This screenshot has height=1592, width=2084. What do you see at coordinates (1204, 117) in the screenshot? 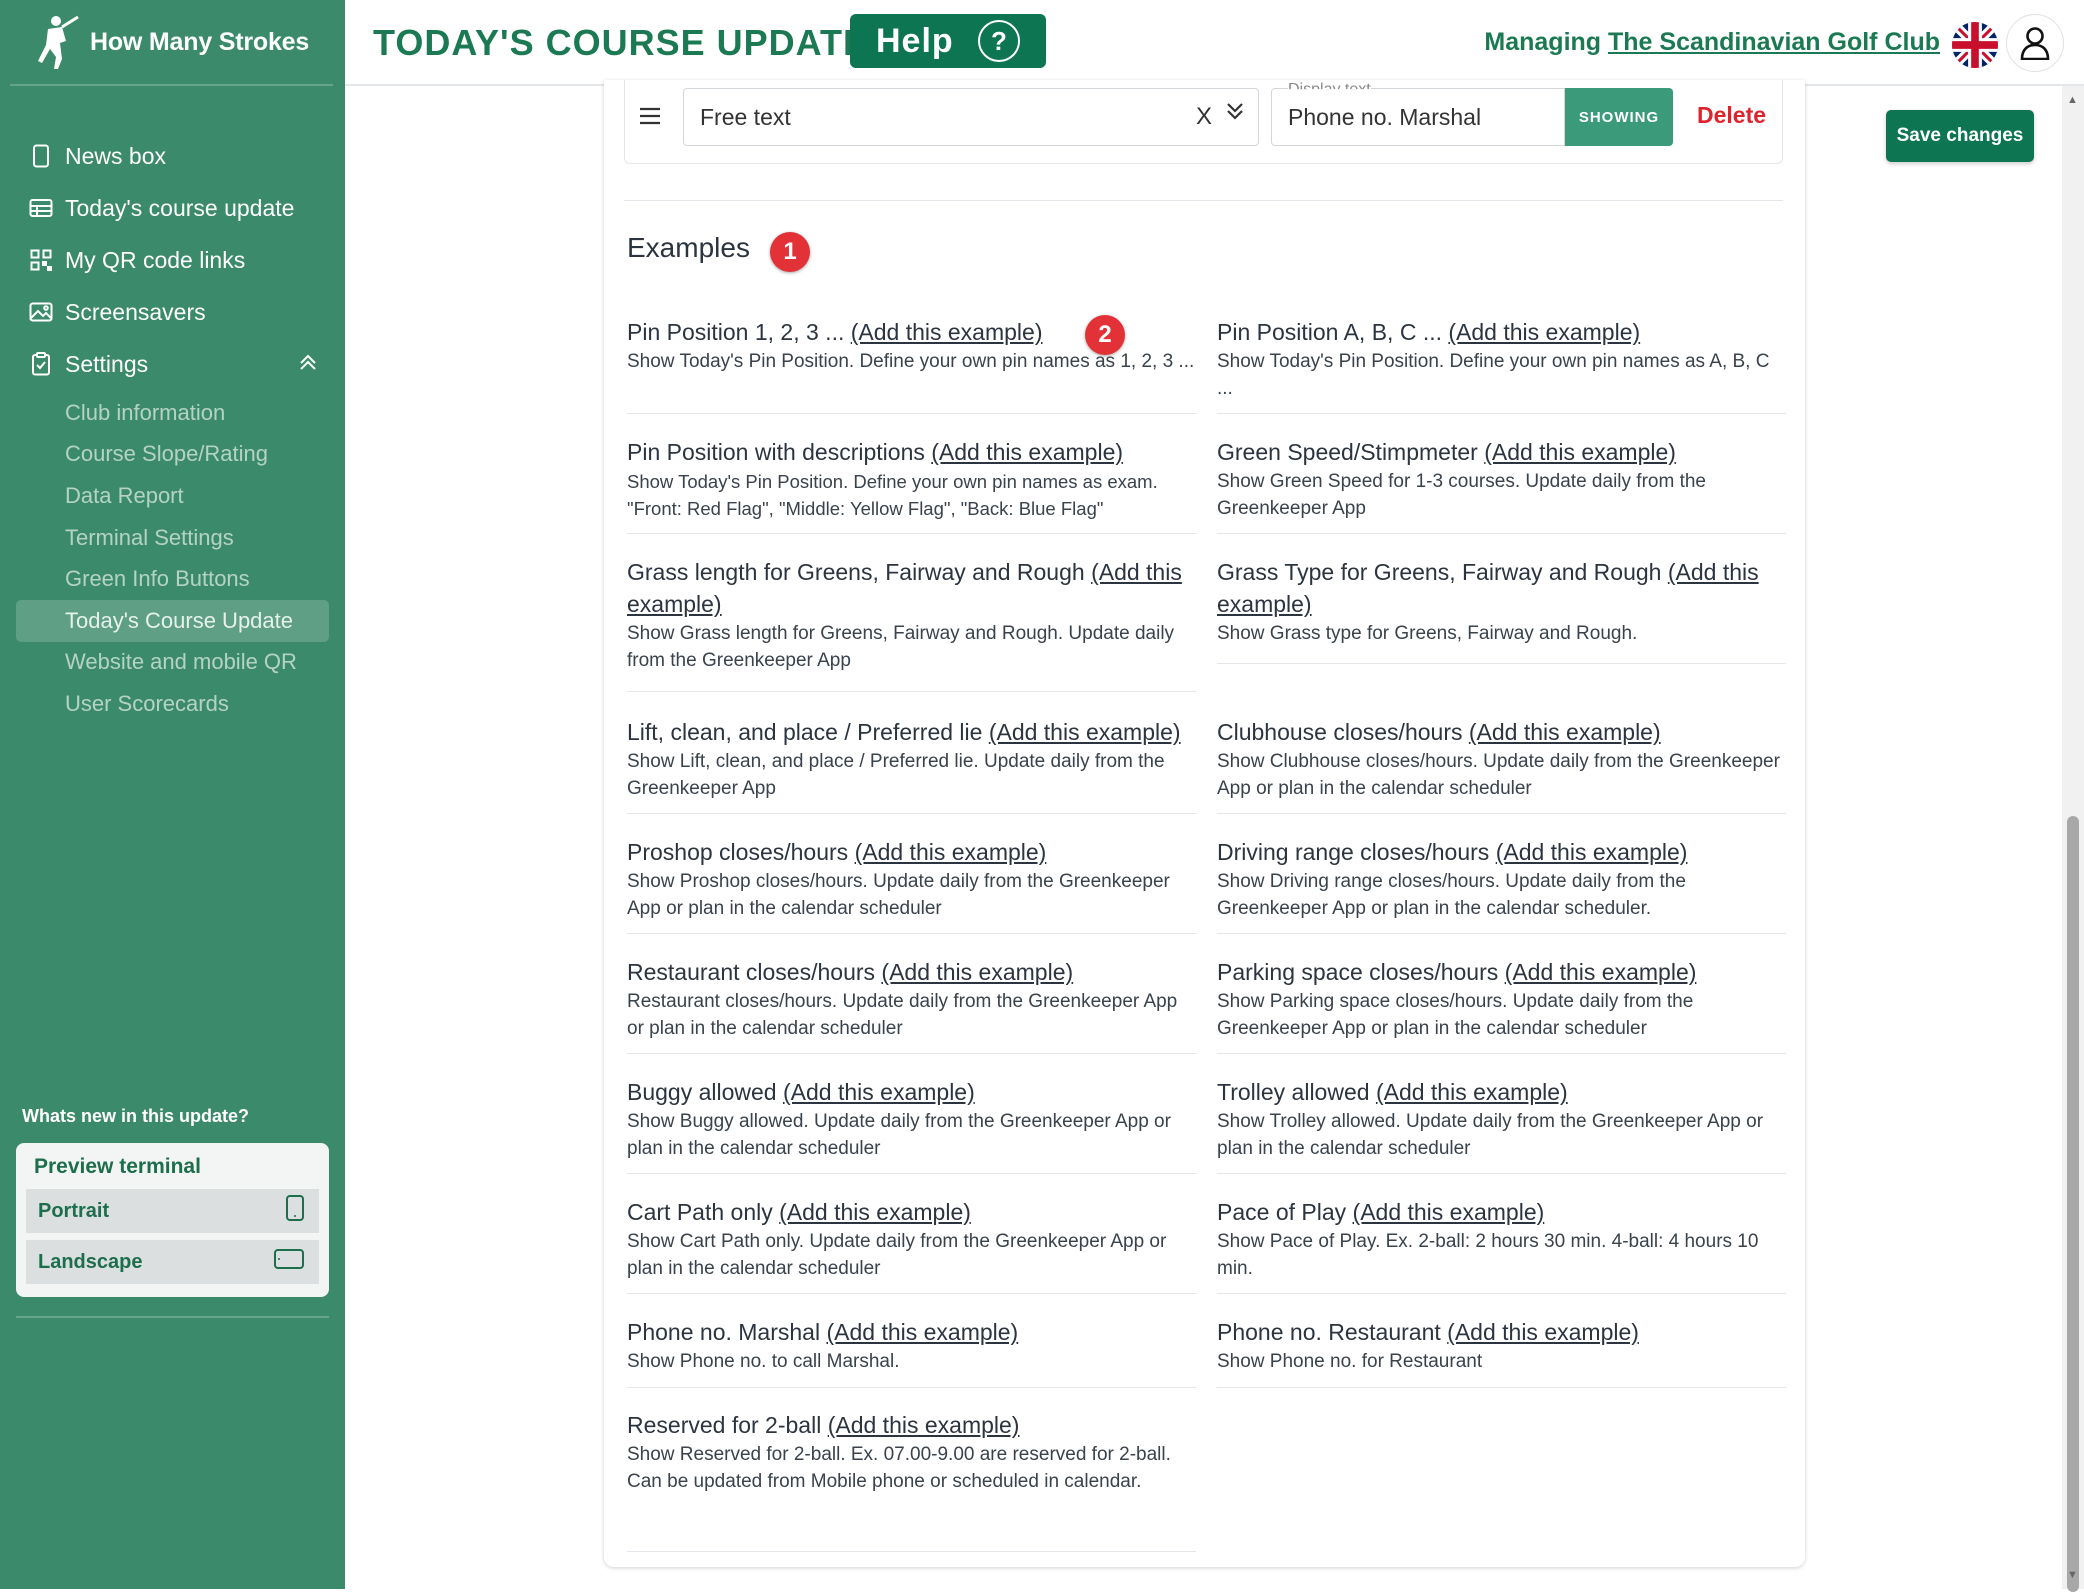
I see `clear-select-button: X` at bounding box center [1204, 117].